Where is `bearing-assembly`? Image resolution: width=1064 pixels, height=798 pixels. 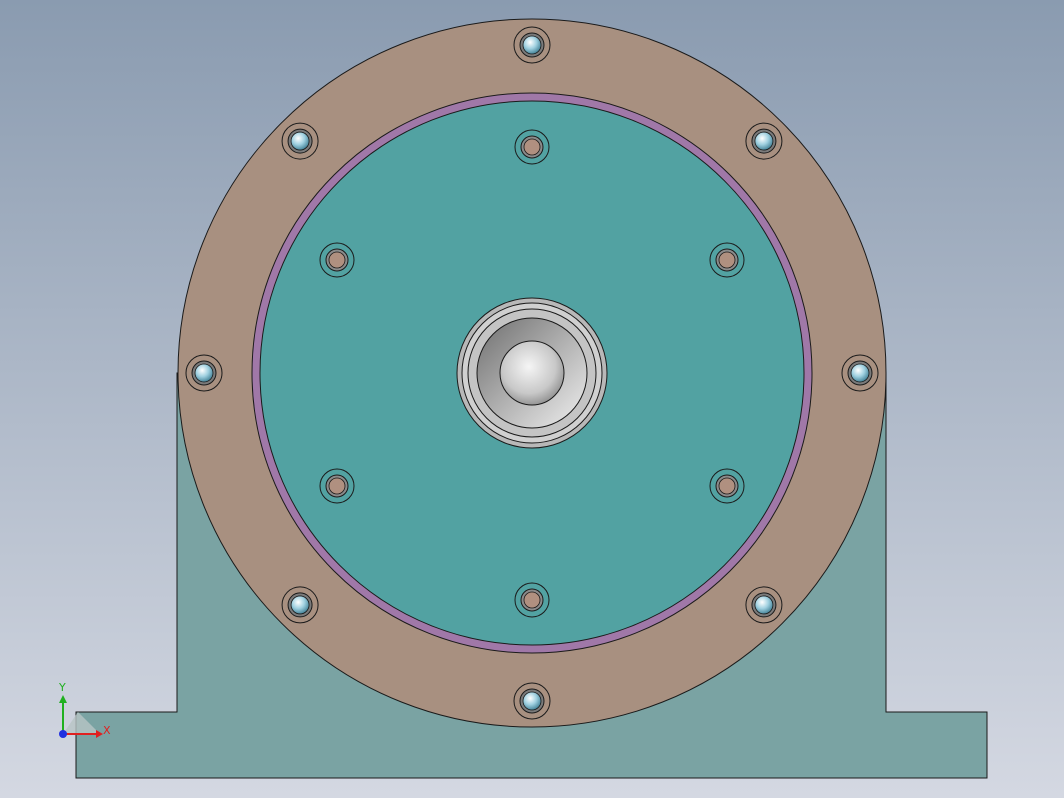 bearing-assembly is located at coordinates (532, 373).